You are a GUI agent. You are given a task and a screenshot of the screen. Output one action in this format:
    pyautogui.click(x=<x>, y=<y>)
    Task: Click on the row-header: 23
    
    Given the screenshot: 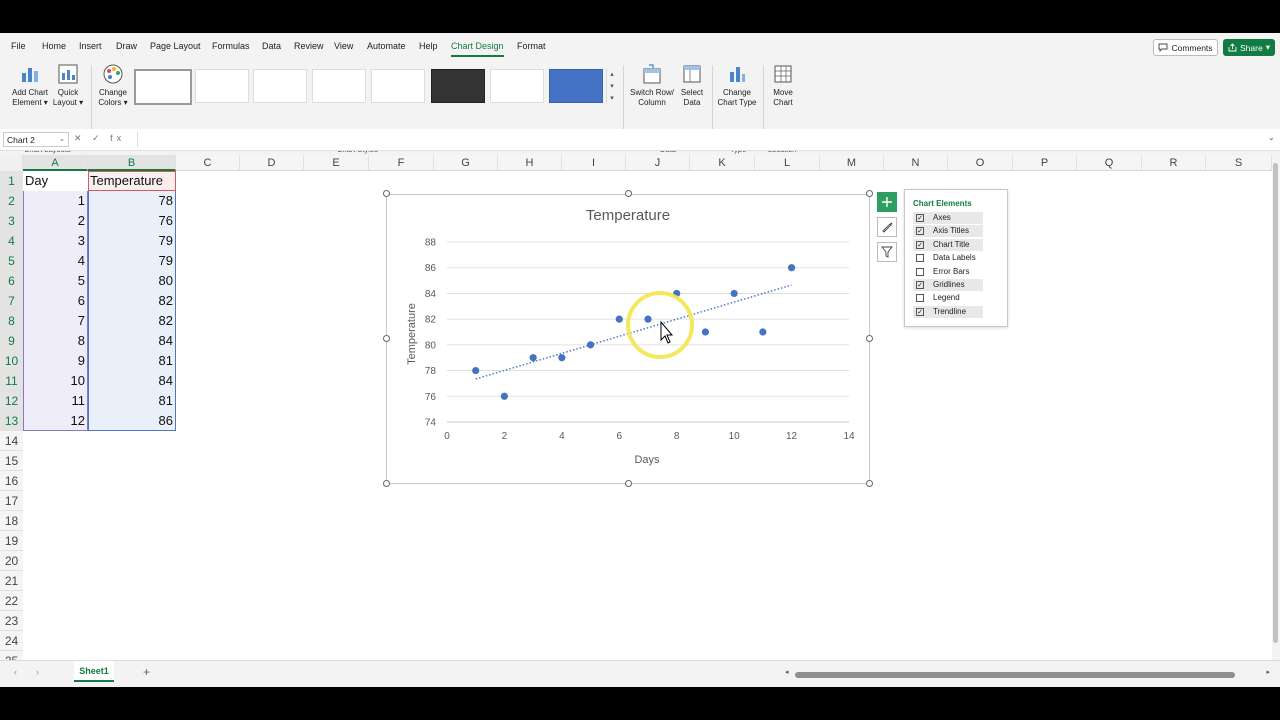 What is the action you would take?
    pyautogui.click(x=11, y=621)
    